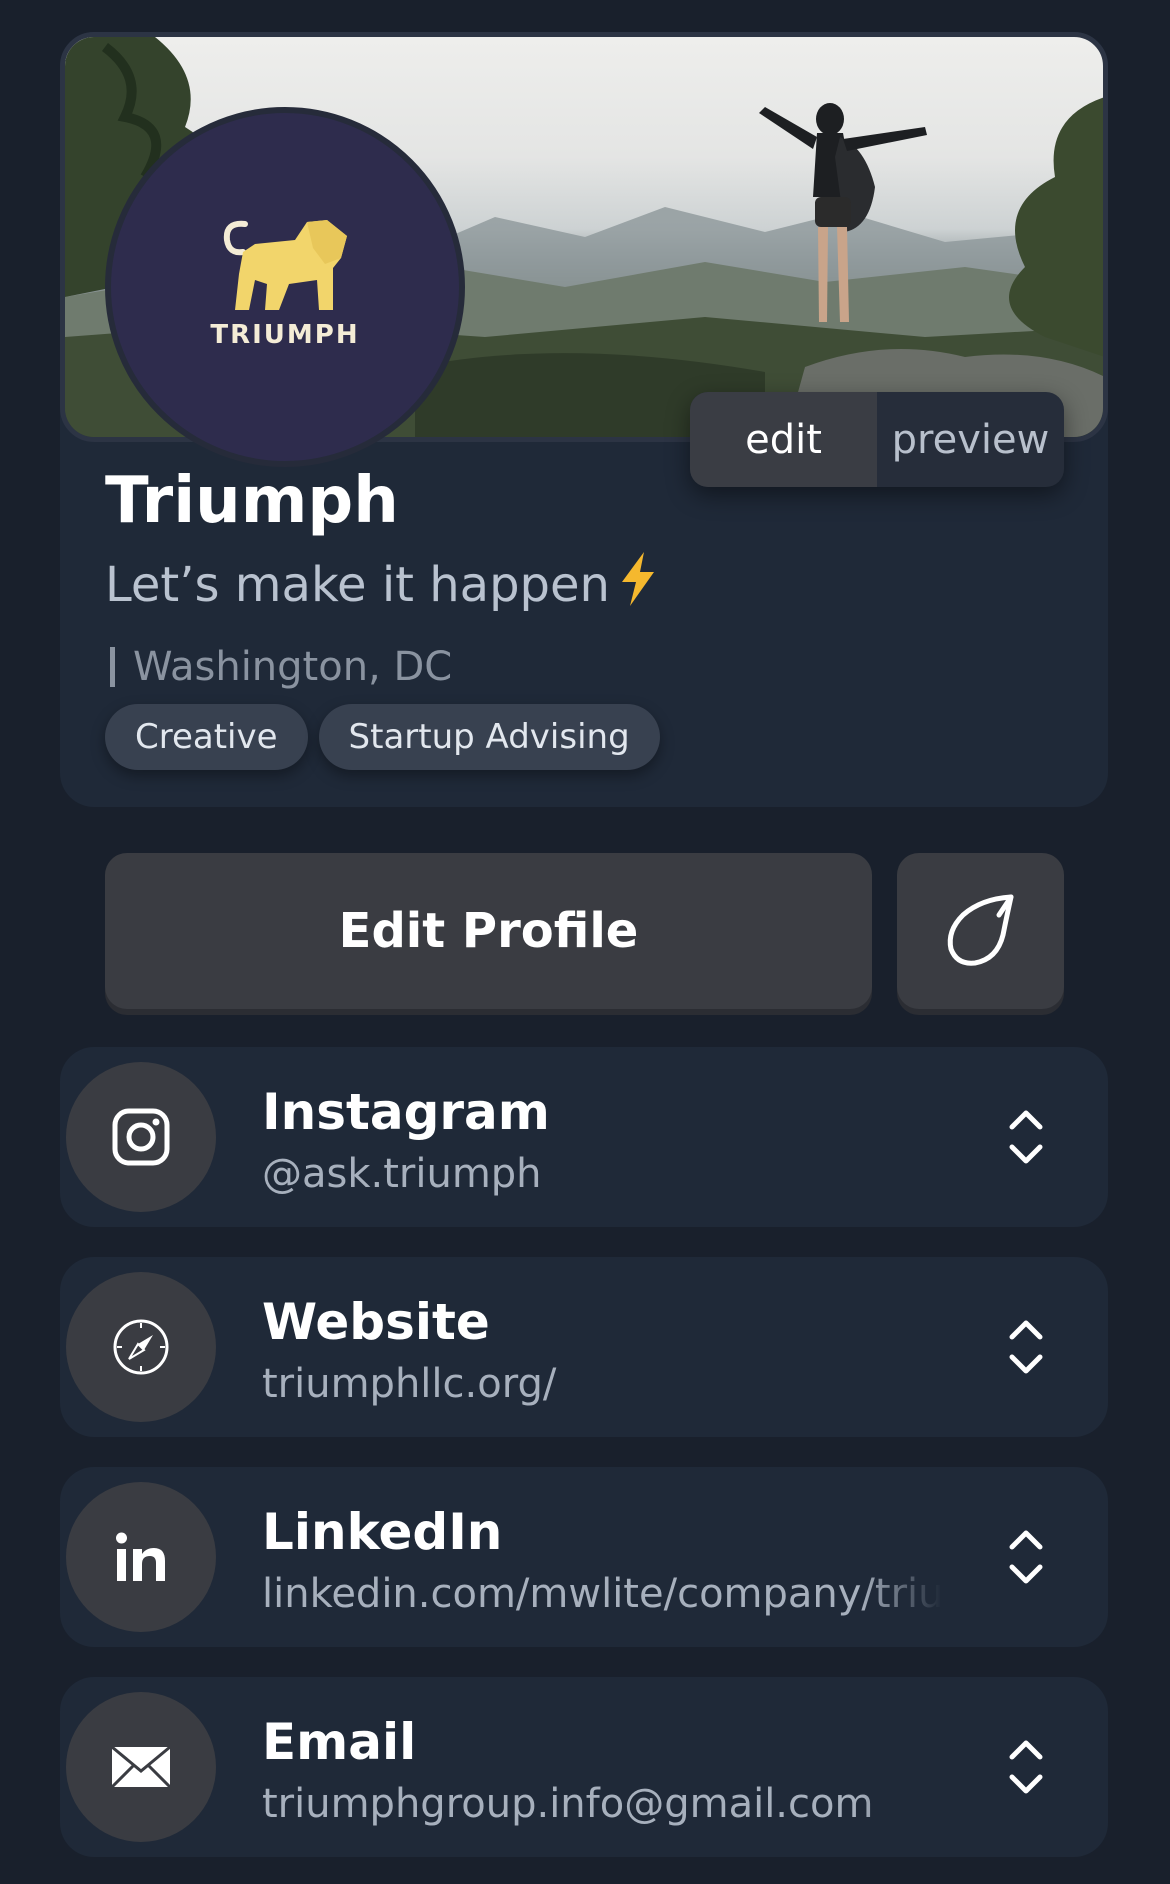 This screenshot has height=1884, width=1170. I want to click on avatar: TRIUMPH, so click(285, 287).